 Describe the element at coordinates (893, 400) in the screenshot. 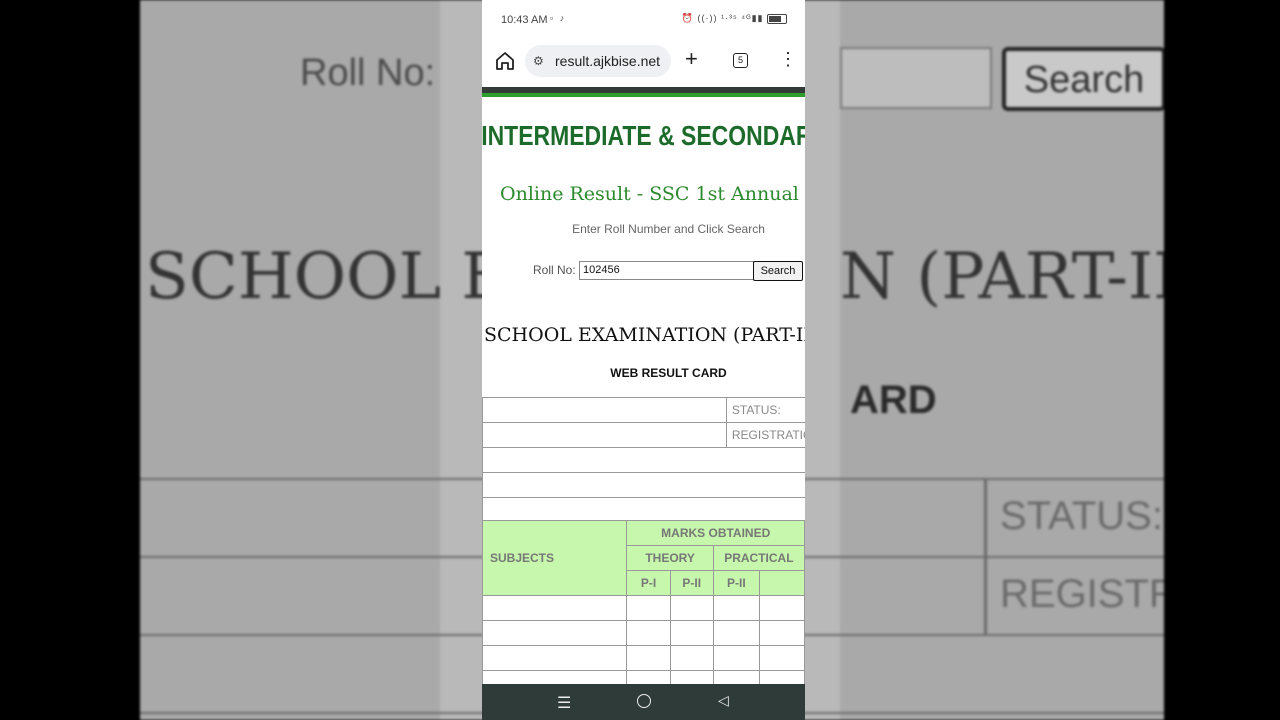

I see `bg-card-label: ARD` at that location.